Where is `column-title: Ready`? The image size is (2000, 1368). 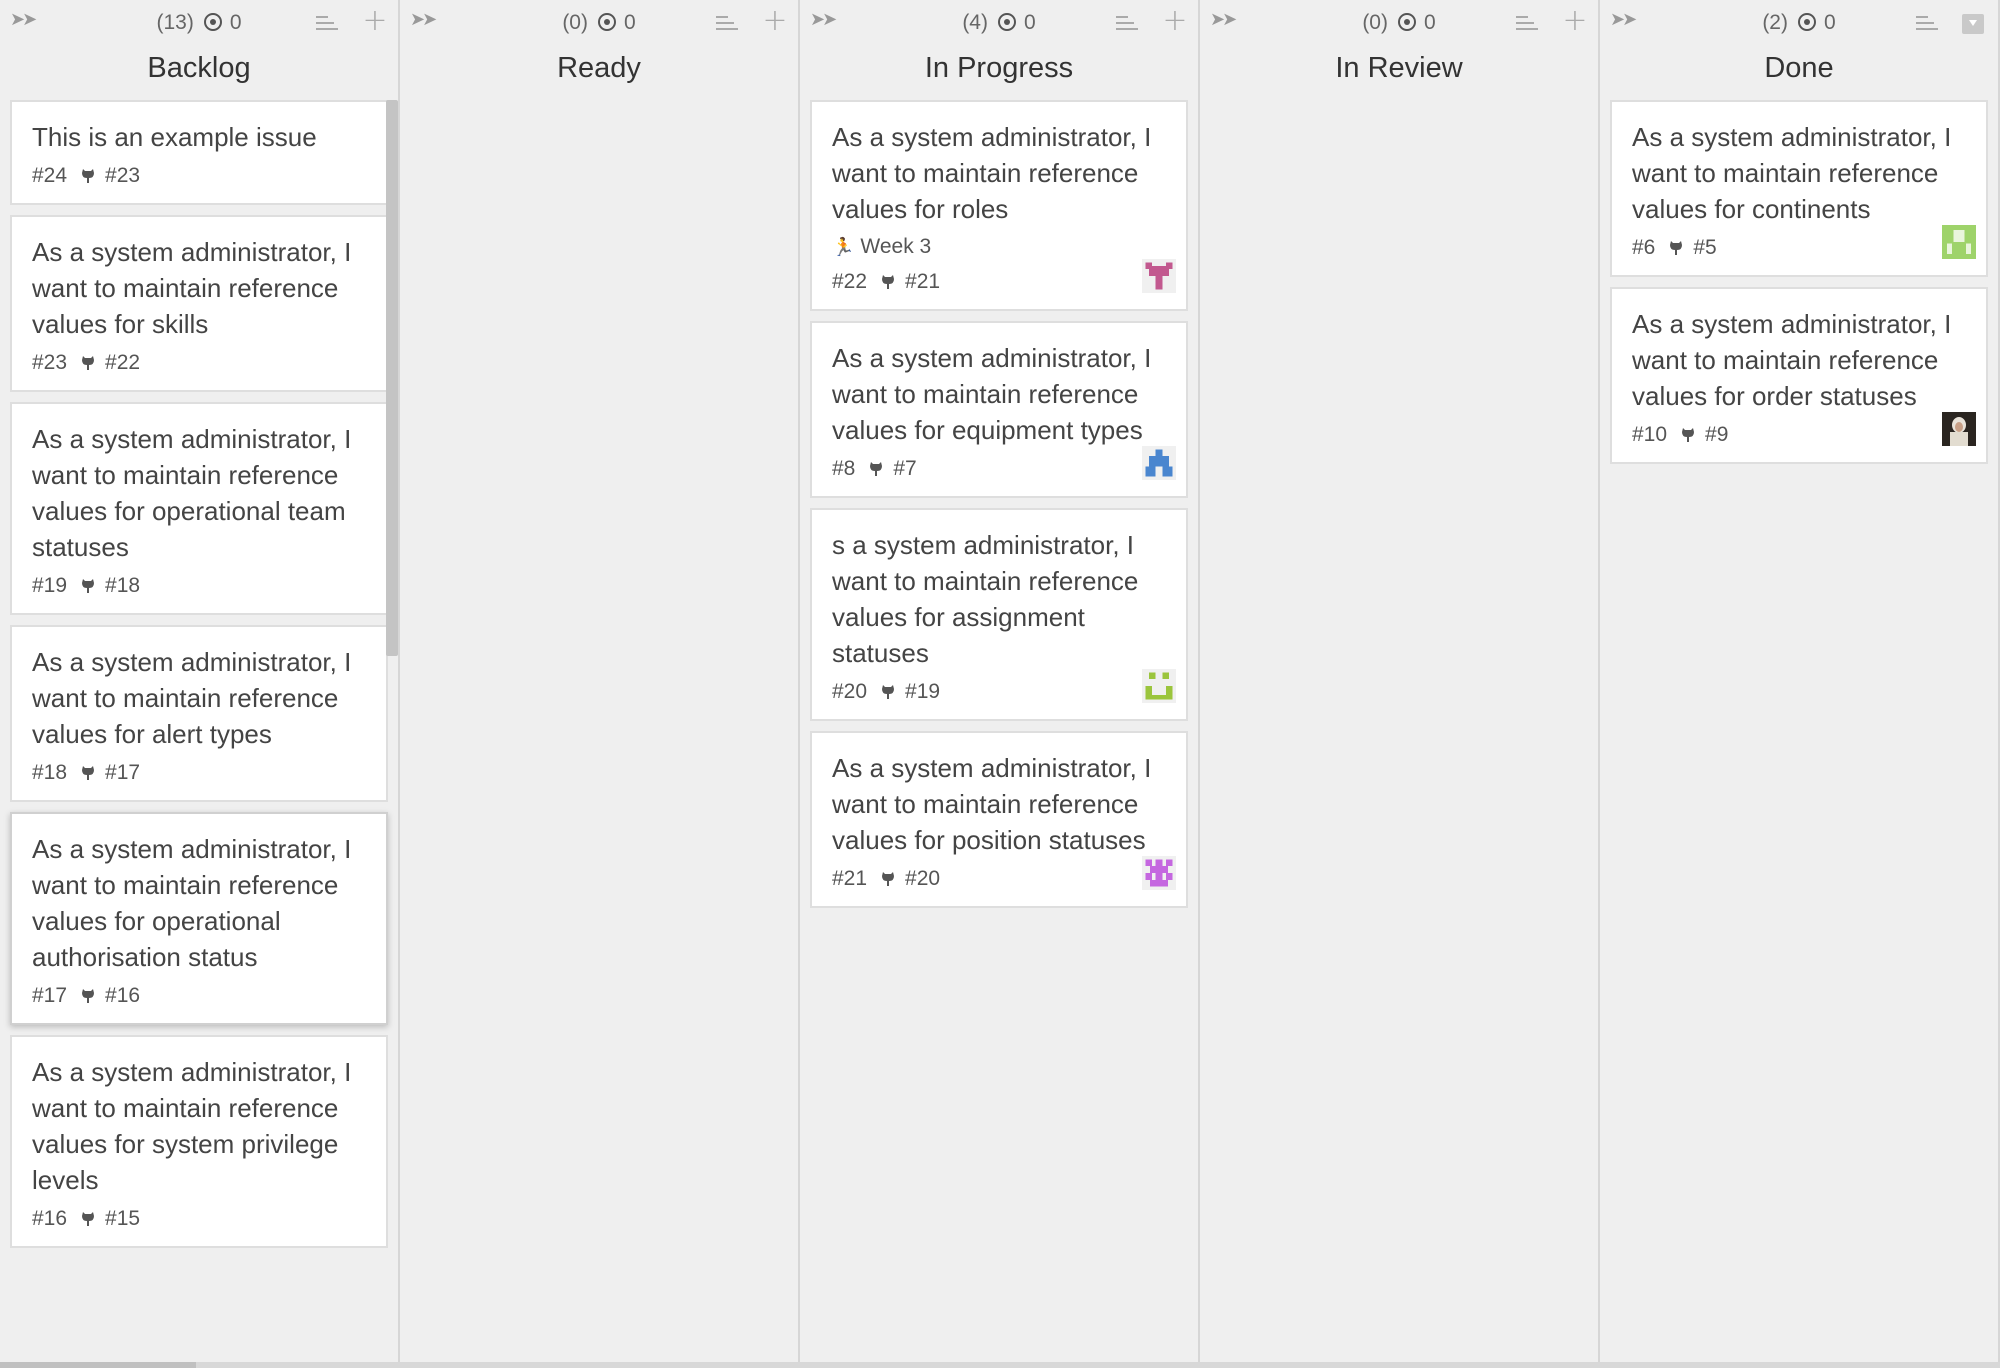 column-title: Ready is located at coordinates (599, 68).